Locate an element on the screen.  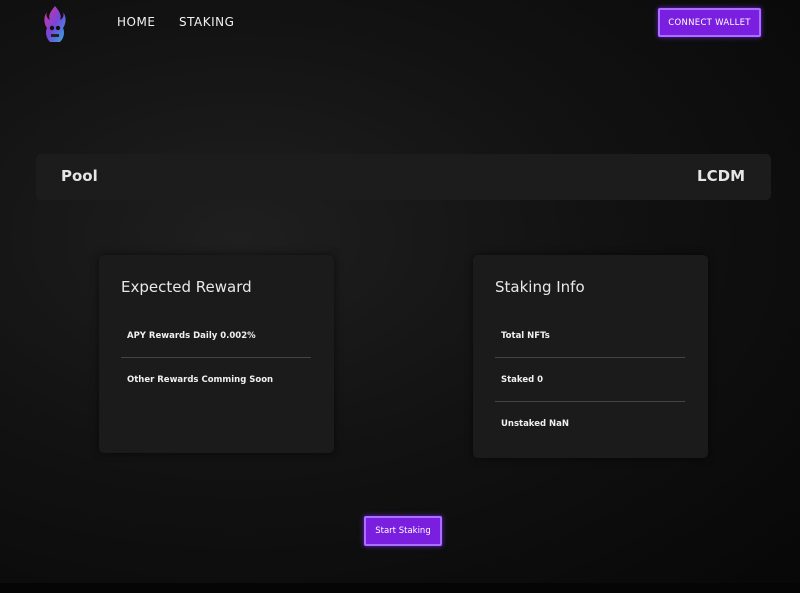
pool-token: LCDM is located at coordinates (721, 176).